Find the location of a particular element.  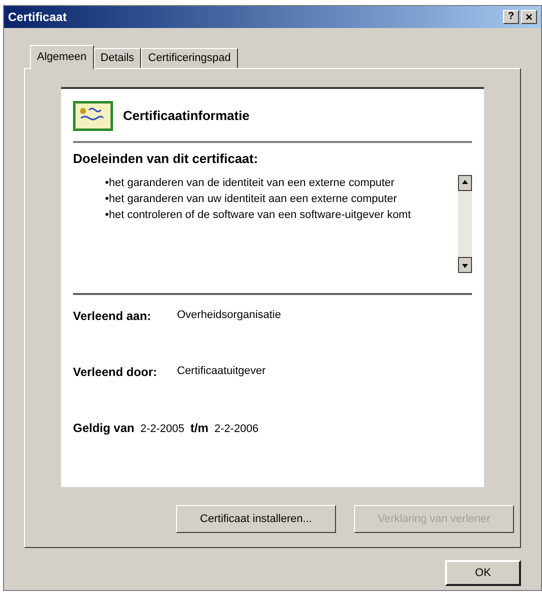

info-heading: Certificaatinformatie is located at coordinates (186, 116).